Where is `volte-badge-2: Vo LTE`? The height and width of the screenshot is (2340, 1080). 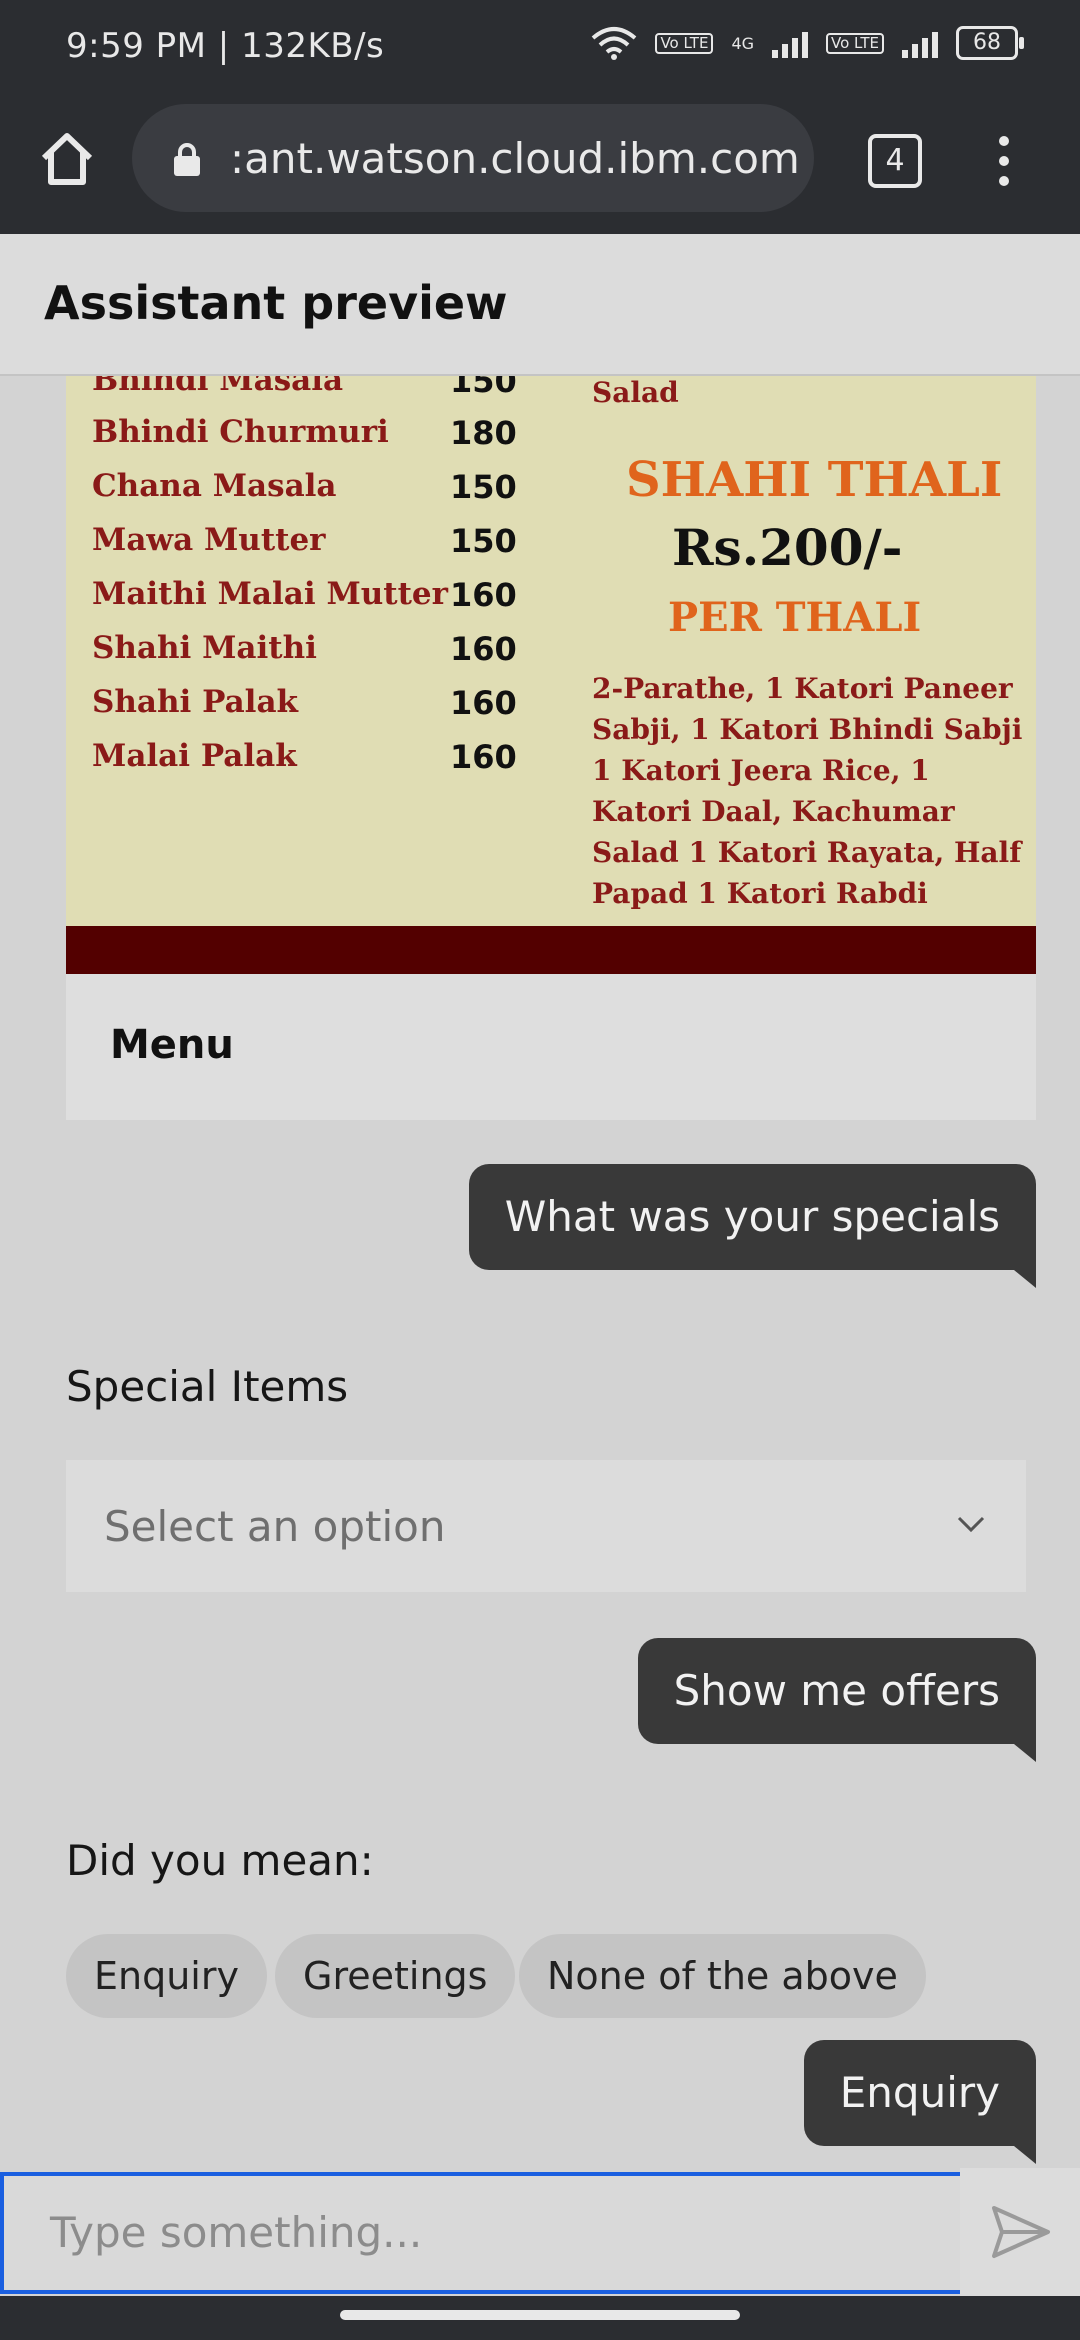 volte-badge-2: Vo LTE is located at coordinates (855, 43).